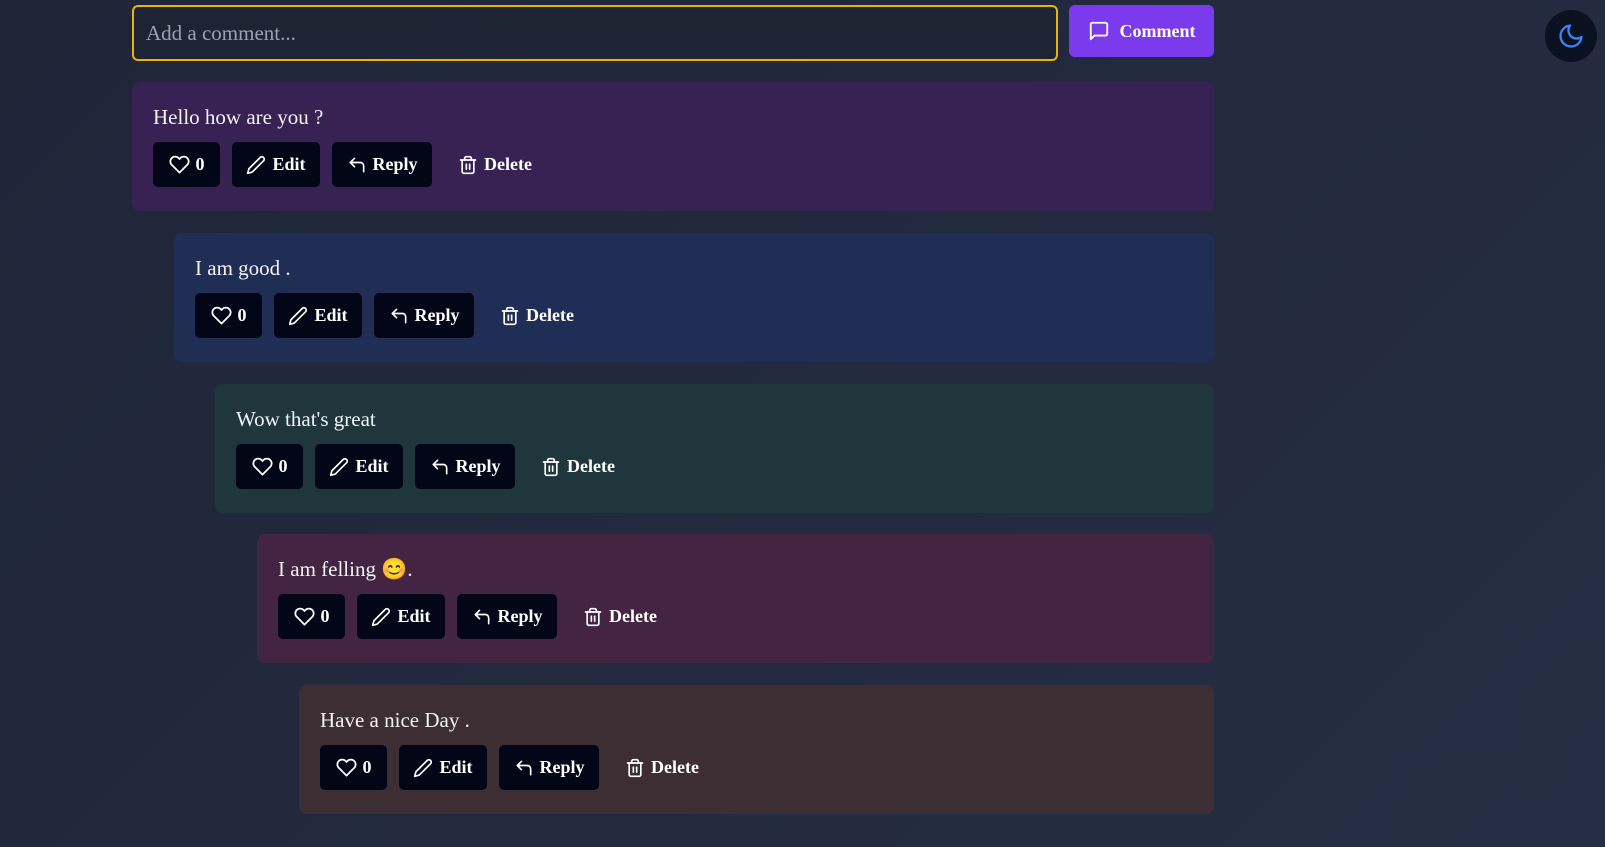 The image size is (1605, 847). Describe the element at coordinates (345, 569) in the screenshot. I see `comment-text: I am felling 😊.` at that location.